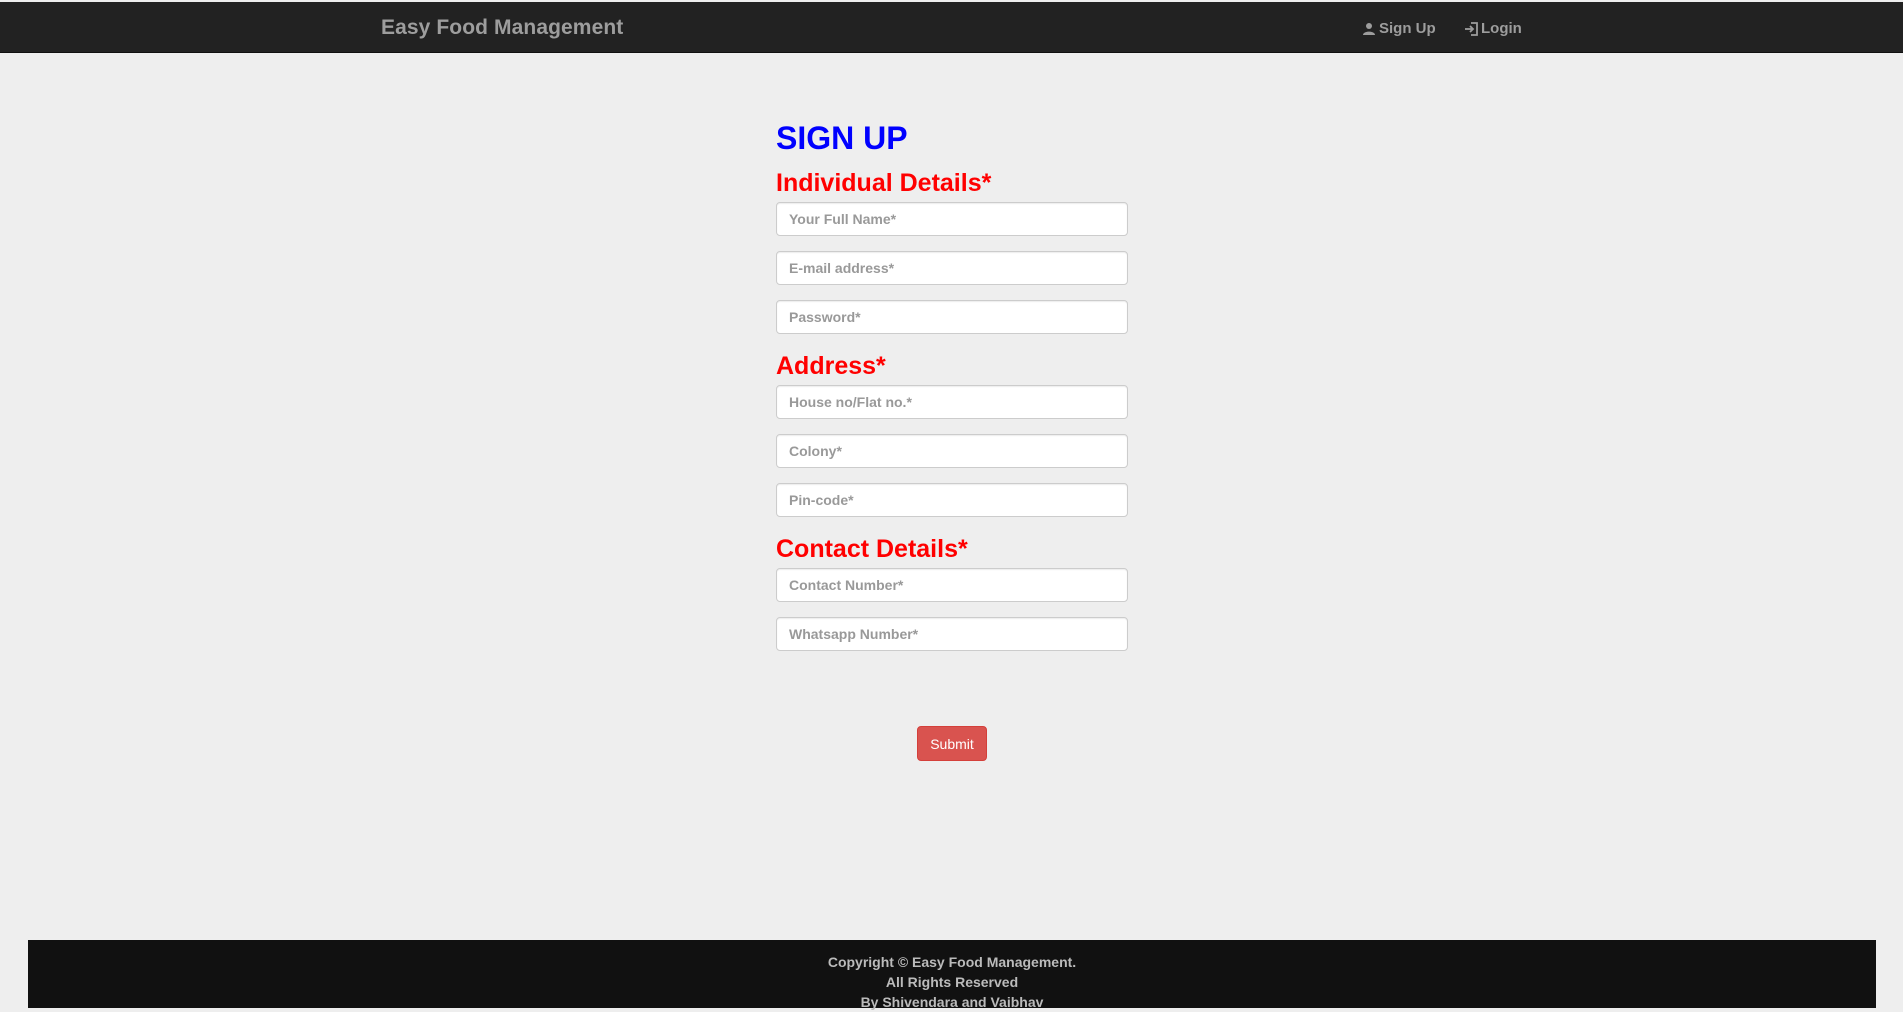 This screenshot has width=1903, height=1012. I want to click on footer-copyright: Copyright © Easy Food Management., so click(952, 962).